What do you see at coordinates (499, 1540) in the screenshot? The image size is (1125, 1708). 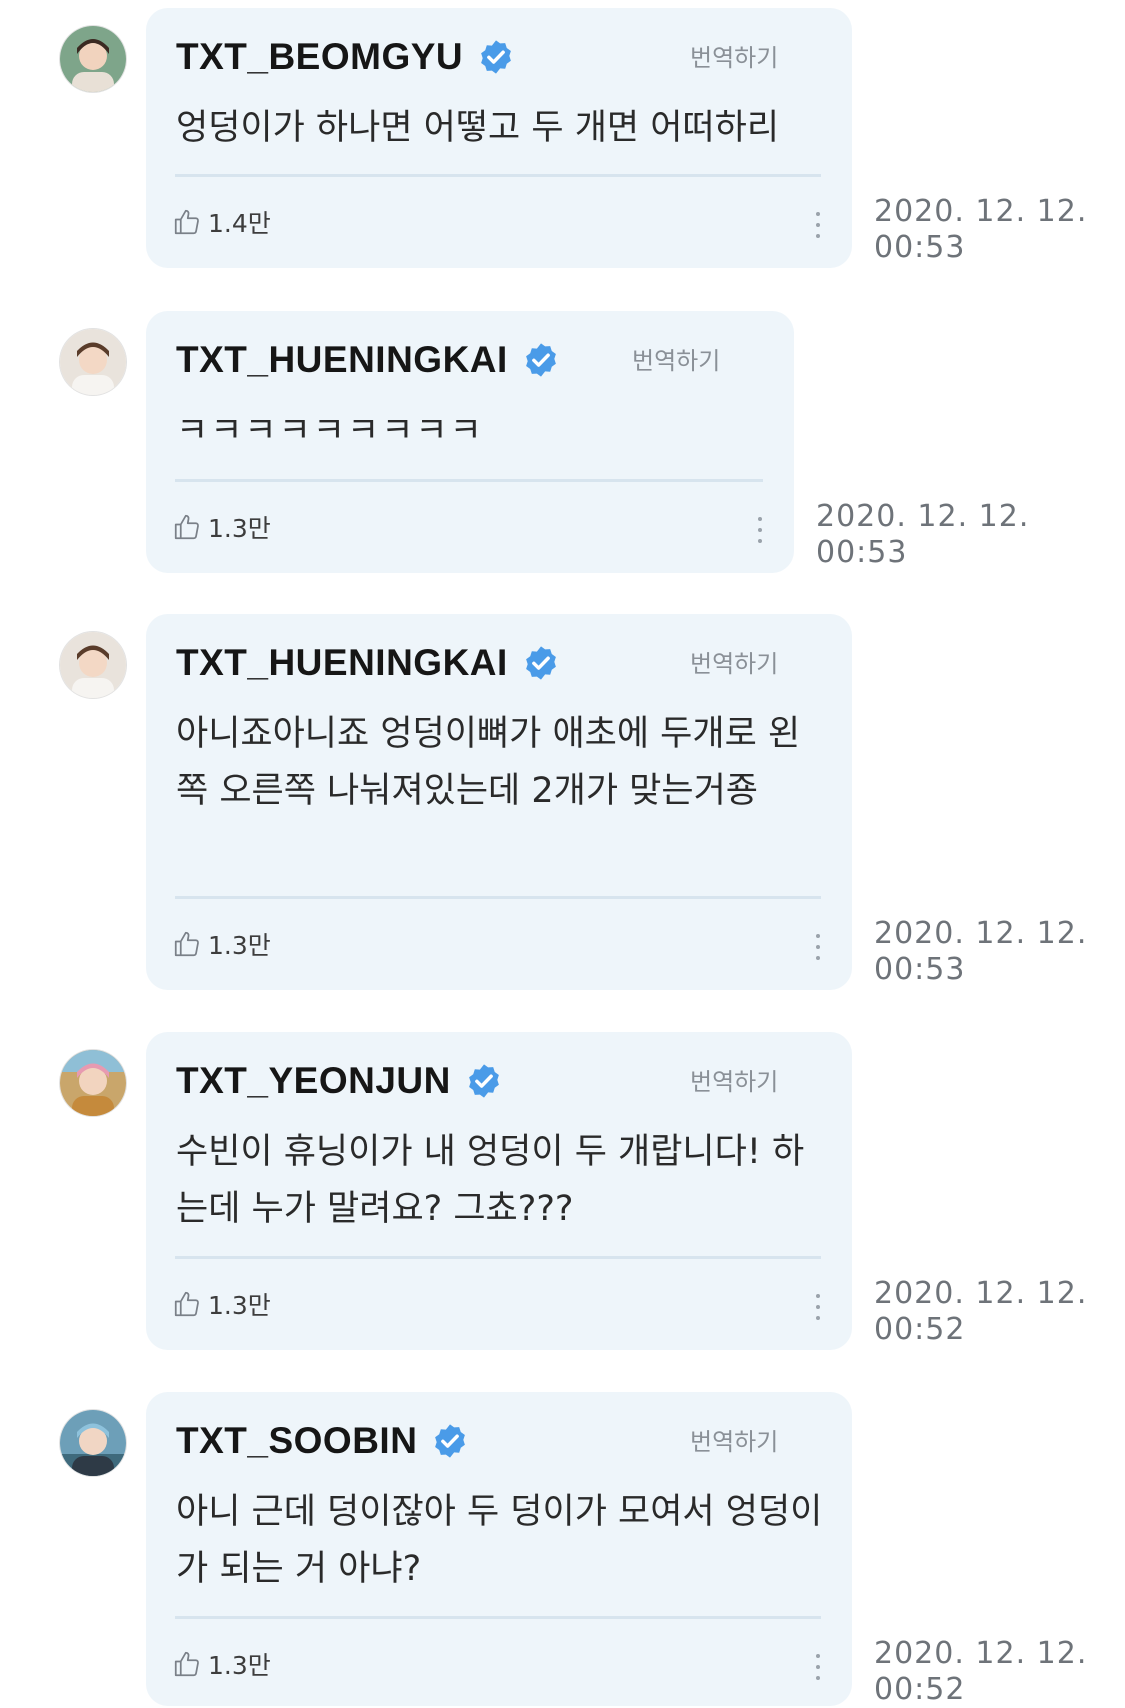 I see `comment-text: 아니 근데 덩이잖아 두 덩이가 모여서 엉덩이가 되는 거 아냐?` at bounding box center [499, 1540].